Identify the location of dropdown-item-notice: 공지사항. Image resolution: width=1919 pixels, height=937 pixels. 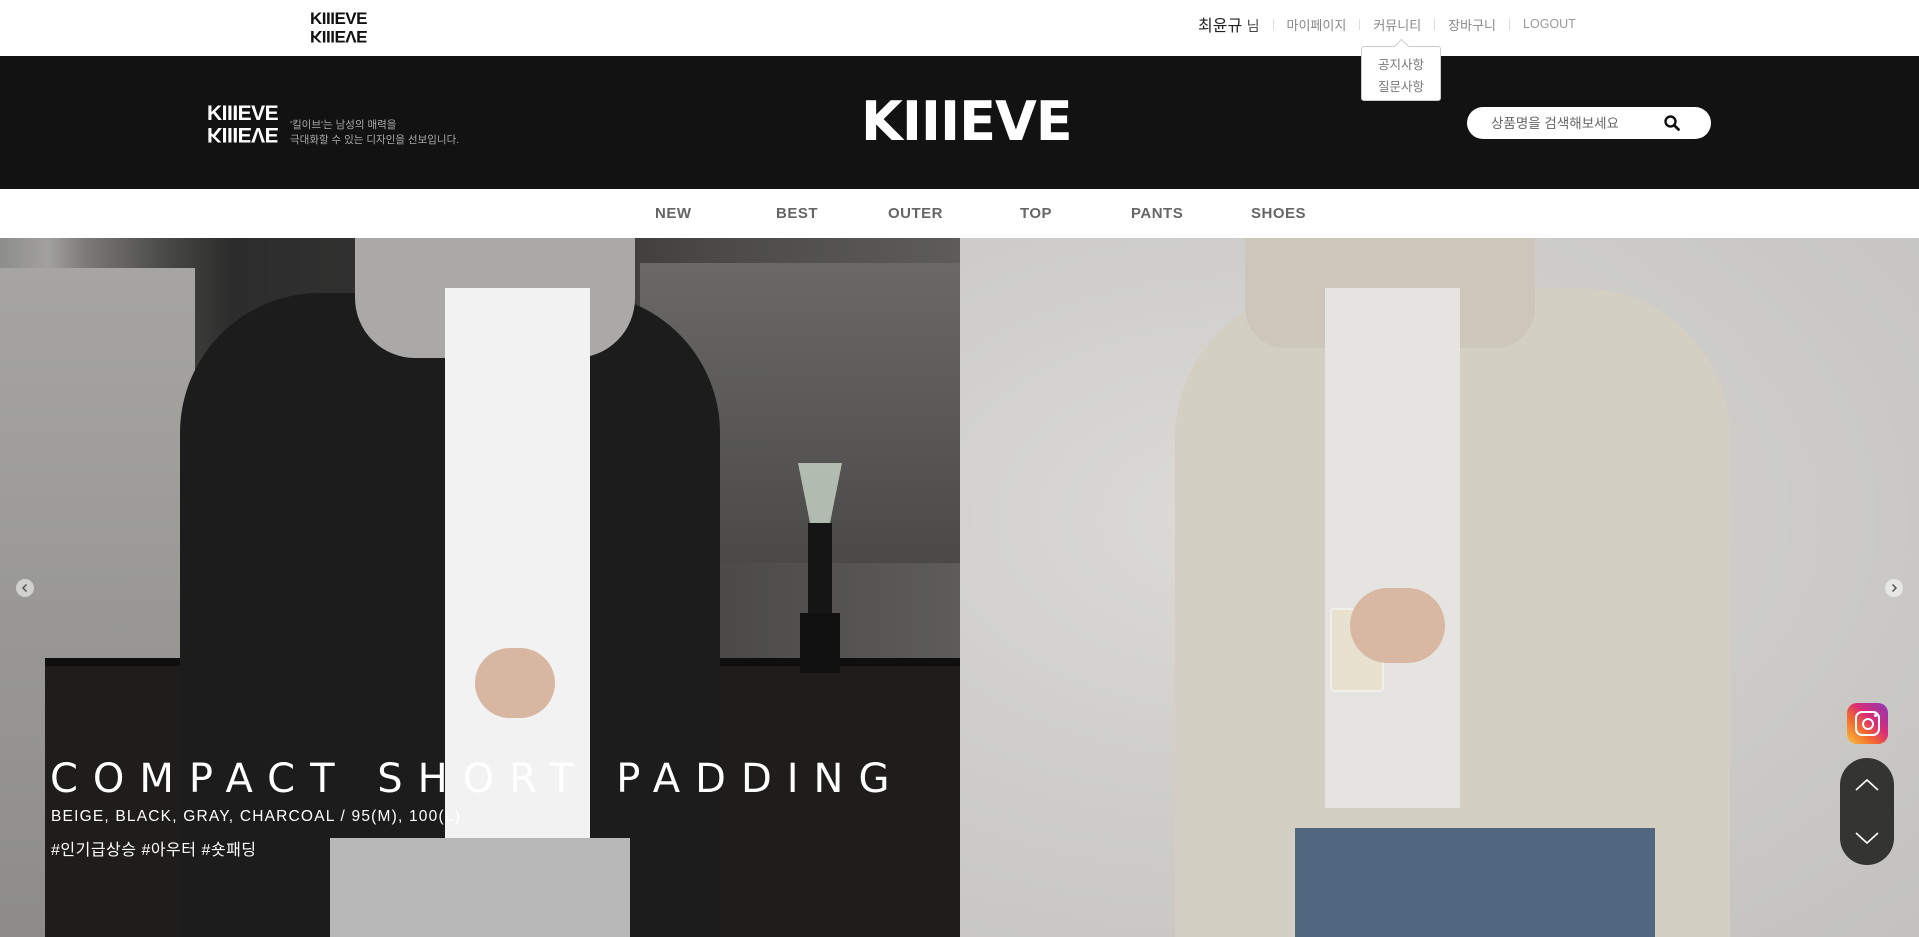
(1401, 65).